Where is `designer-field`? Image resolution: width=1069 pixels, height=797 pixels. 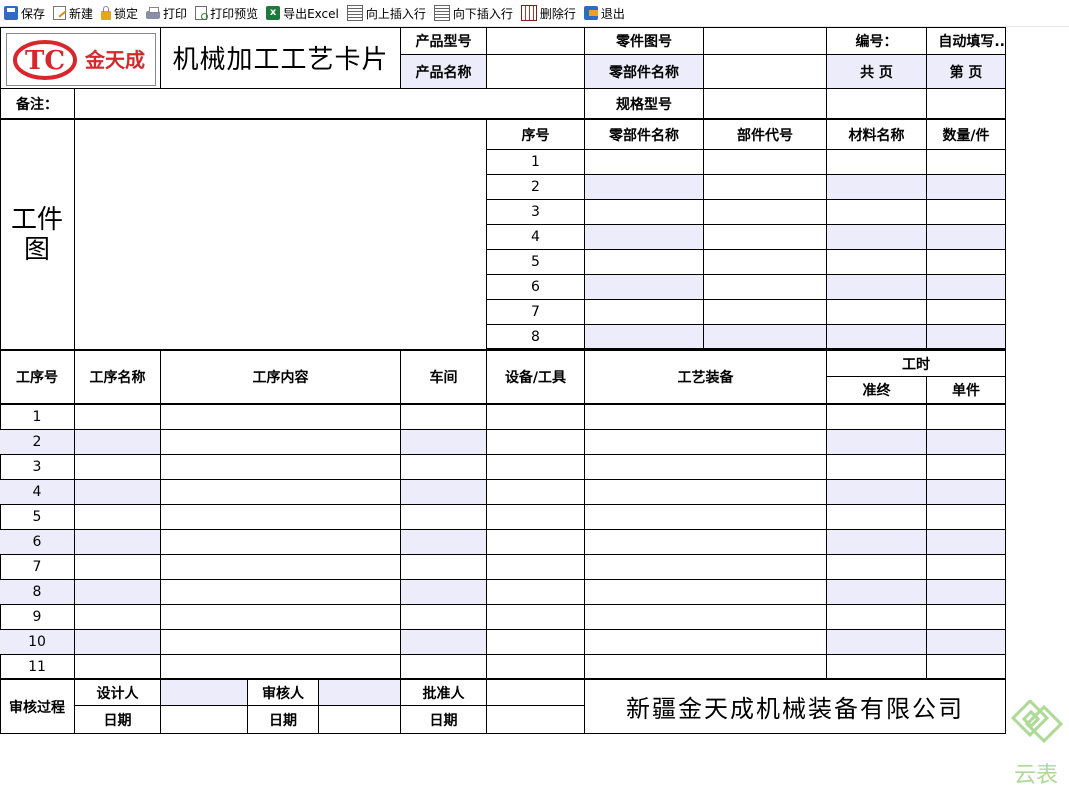 designer-field is located at coordinates (204, 693).